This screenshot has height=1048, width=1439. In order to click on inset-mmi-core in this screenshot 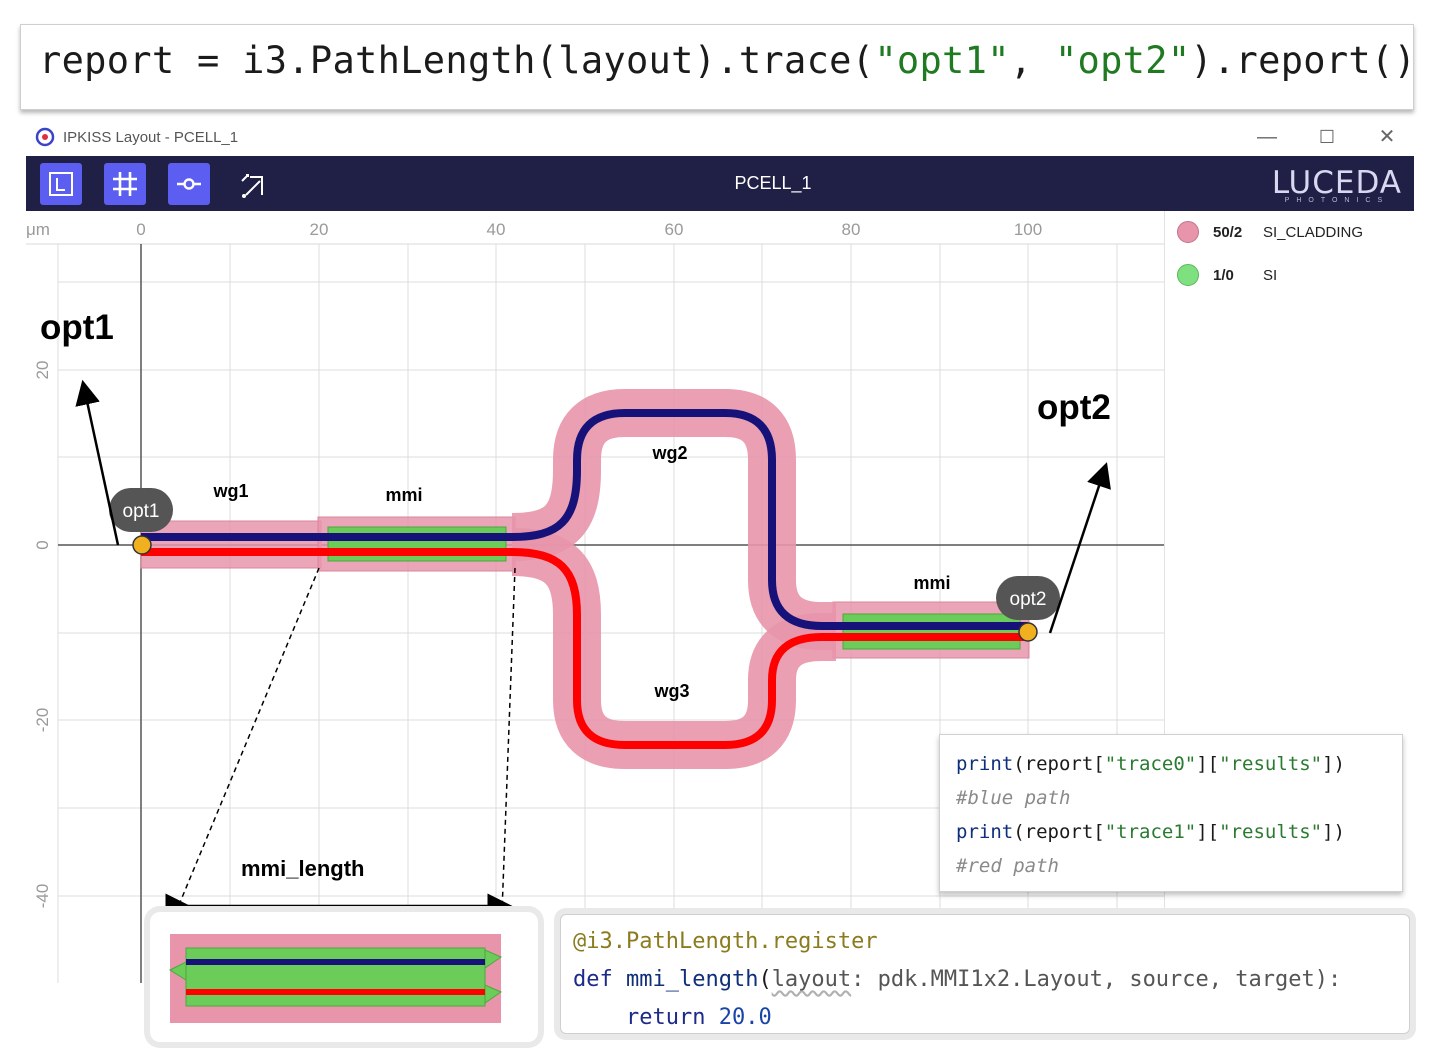, I will do `click(335, 977)`.